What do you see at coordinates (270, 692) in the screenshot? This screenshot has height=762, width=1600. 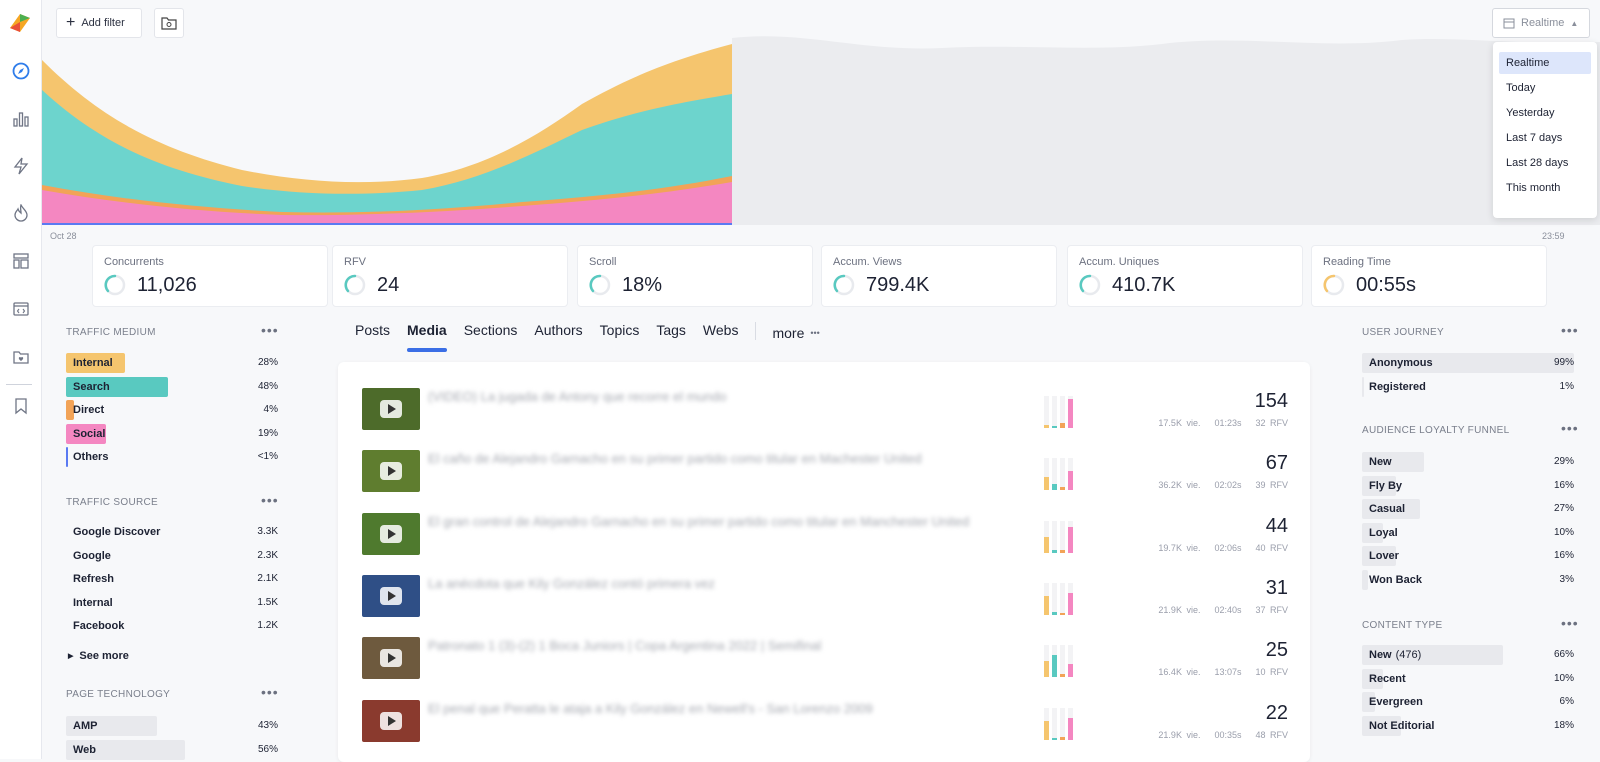 I see `page-technology-more-icon: •••` at bounding box center [270, 692].